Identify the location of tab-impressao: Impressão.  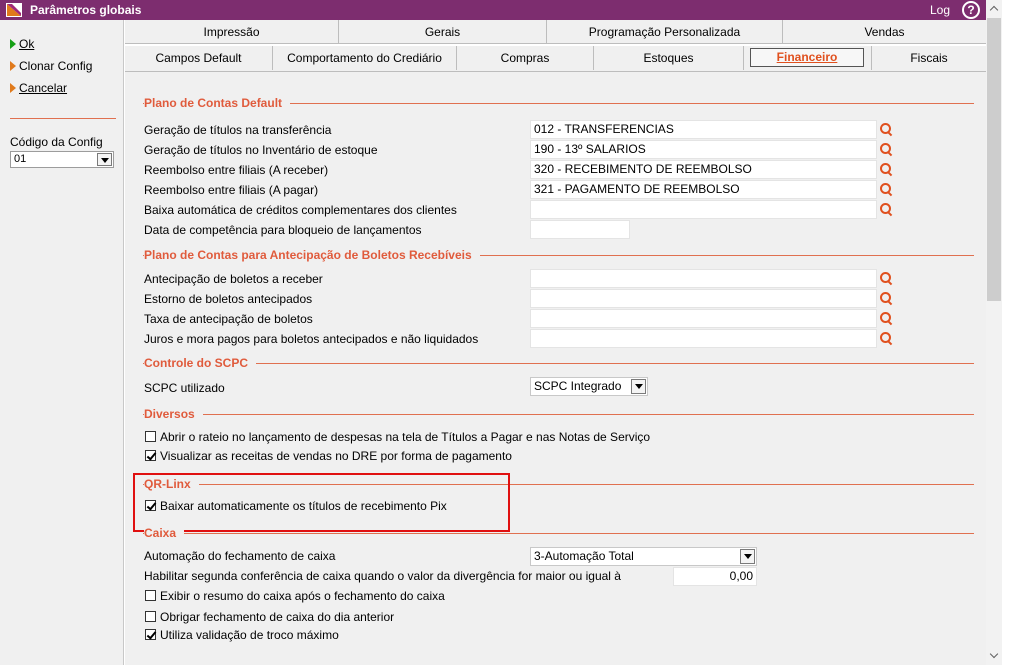
(232, 32).